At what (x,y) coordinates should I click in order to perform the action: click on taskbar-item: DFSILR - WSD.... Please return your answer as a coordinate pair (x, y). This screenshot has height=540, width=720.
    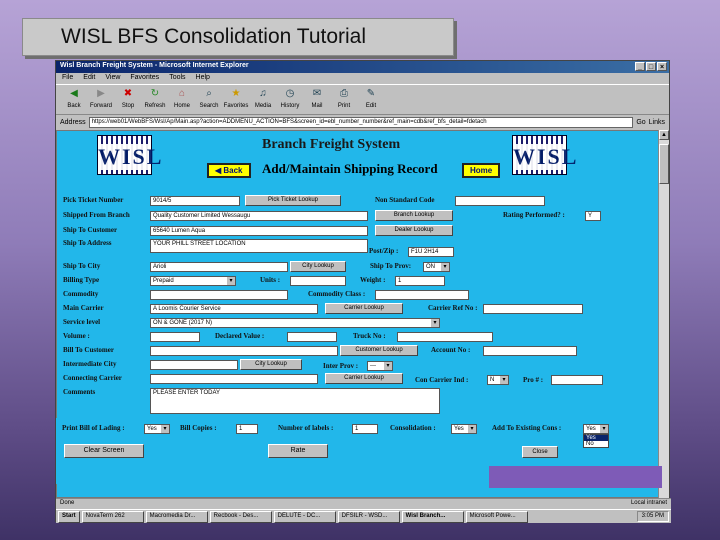
    Looking at the image, I should click on (368, 517).